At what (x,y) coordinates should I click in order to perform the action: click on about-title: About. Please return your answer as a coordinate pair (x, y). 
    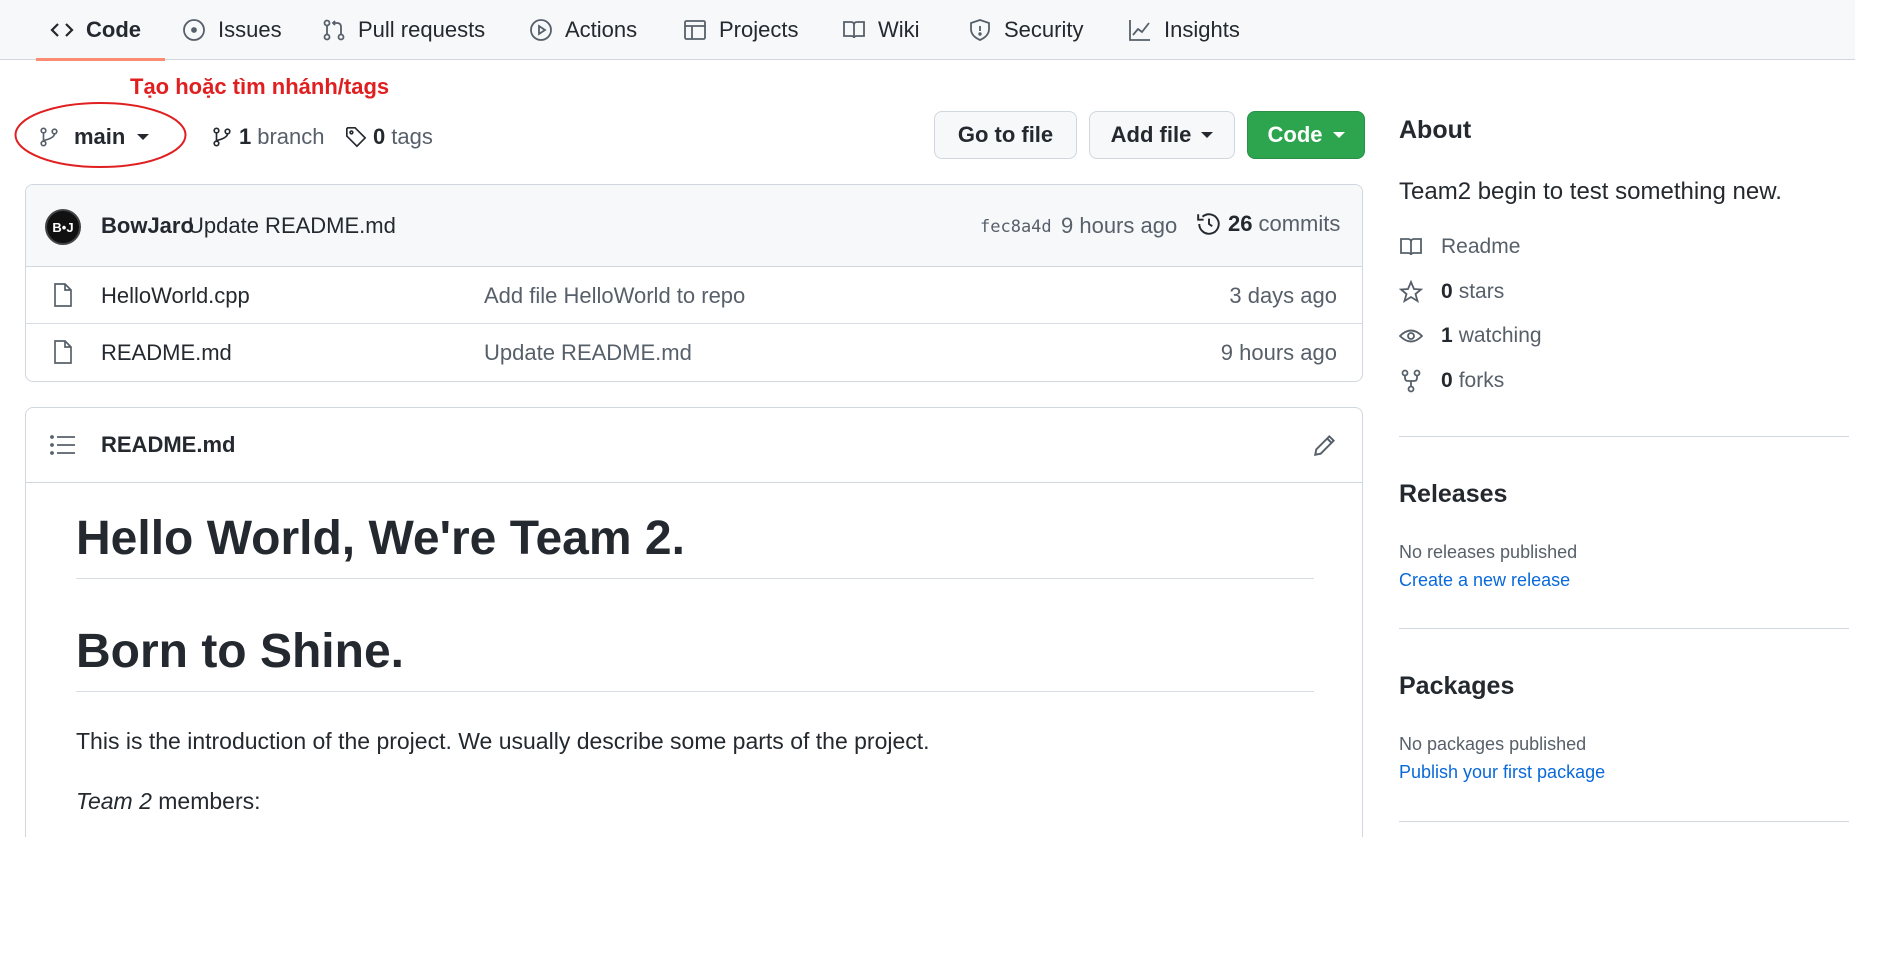
    Looking at the image, I should click on (1435, 130).